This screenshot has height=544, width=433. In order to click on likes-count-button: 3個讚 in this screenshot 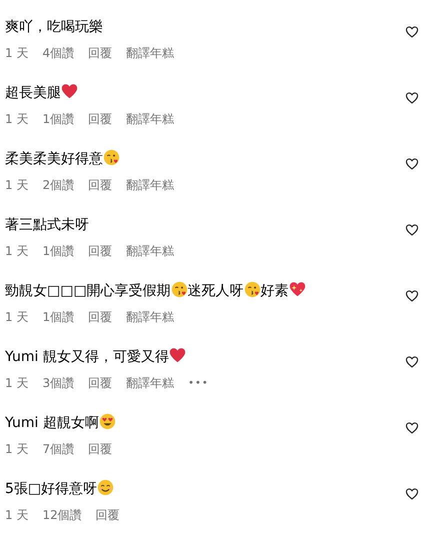, I will do `click(58, 383)`.